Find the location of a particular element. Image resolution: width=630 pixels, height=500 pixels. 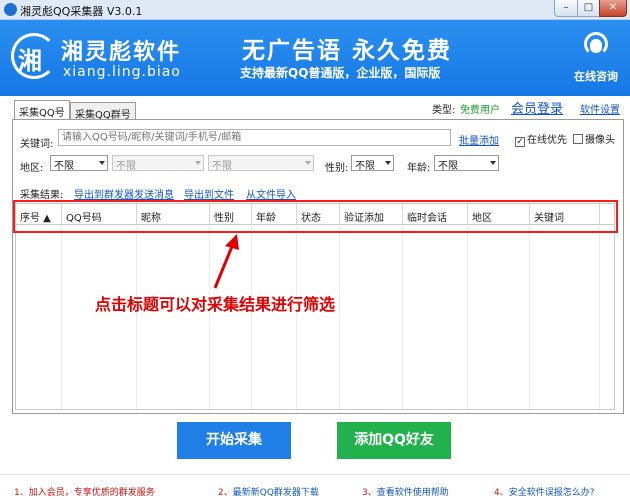

title-bar: 湘灵彪QQ采集器 V3.0.1 – □ ✕ is located at coordinates (315, 10).